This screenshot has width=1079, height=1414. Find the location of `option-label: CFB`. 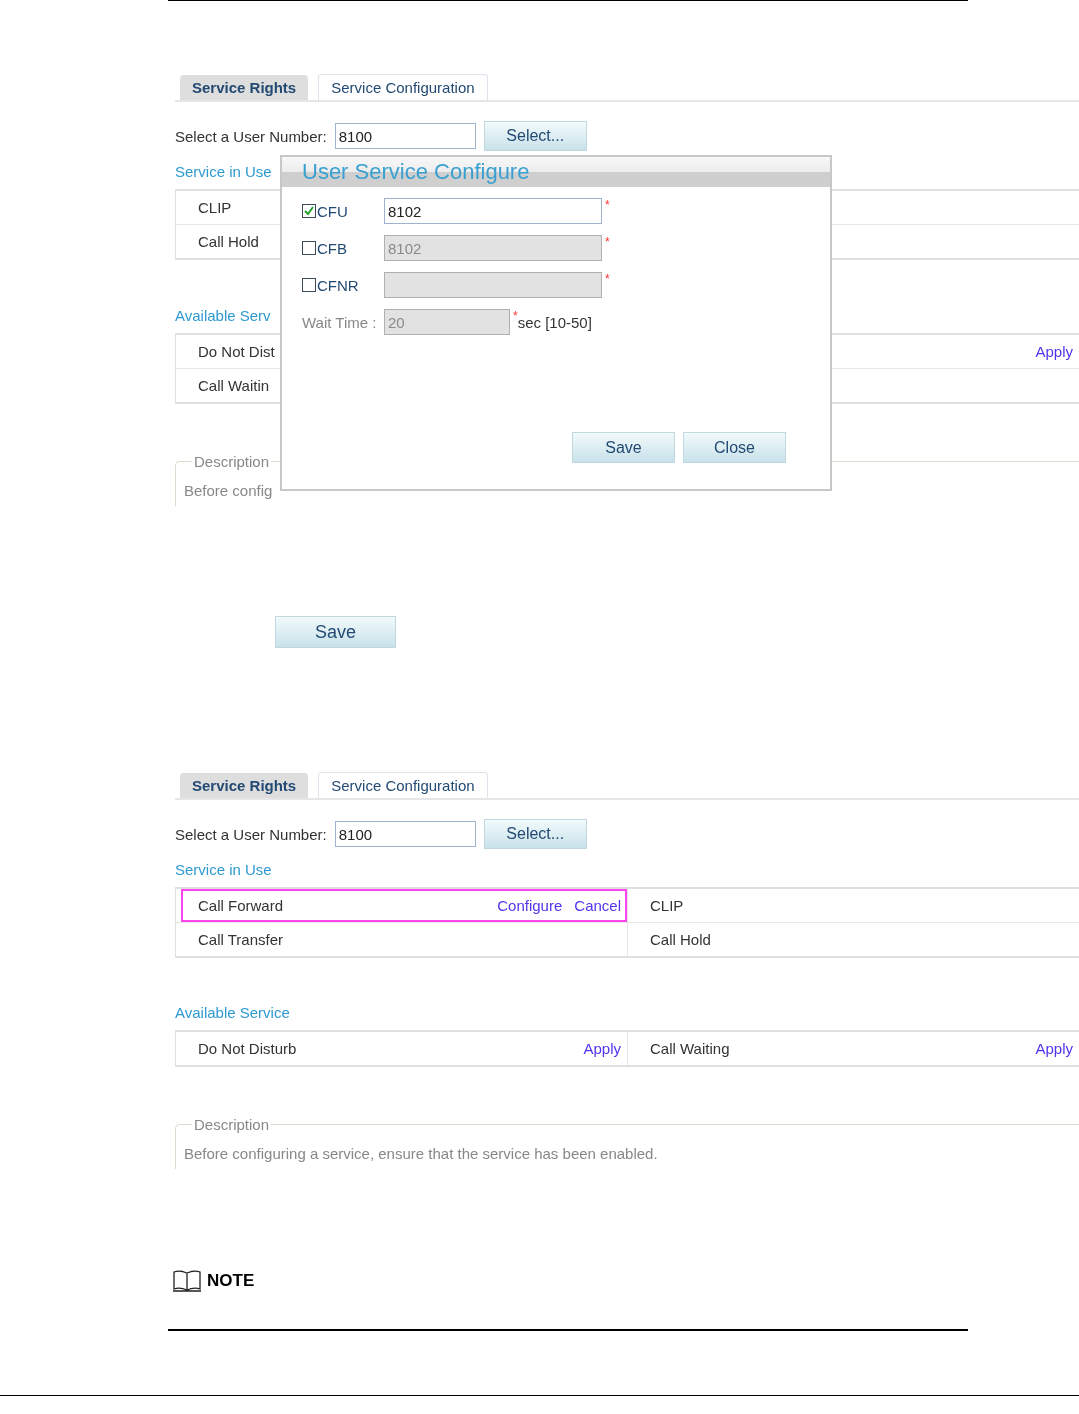

option-label: CFB is located at coordinates (332, 248).